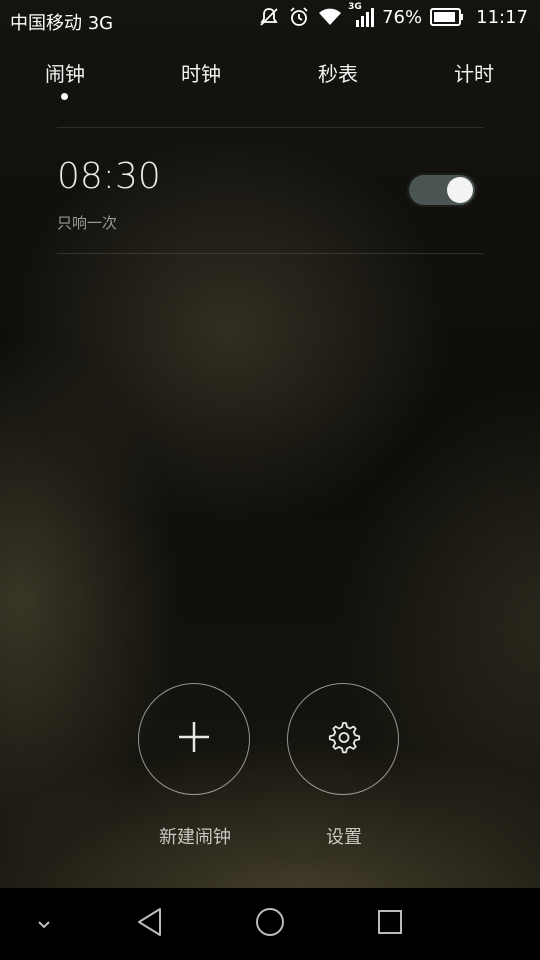  I want to click on settings-label: 设置, so click(344, 837).